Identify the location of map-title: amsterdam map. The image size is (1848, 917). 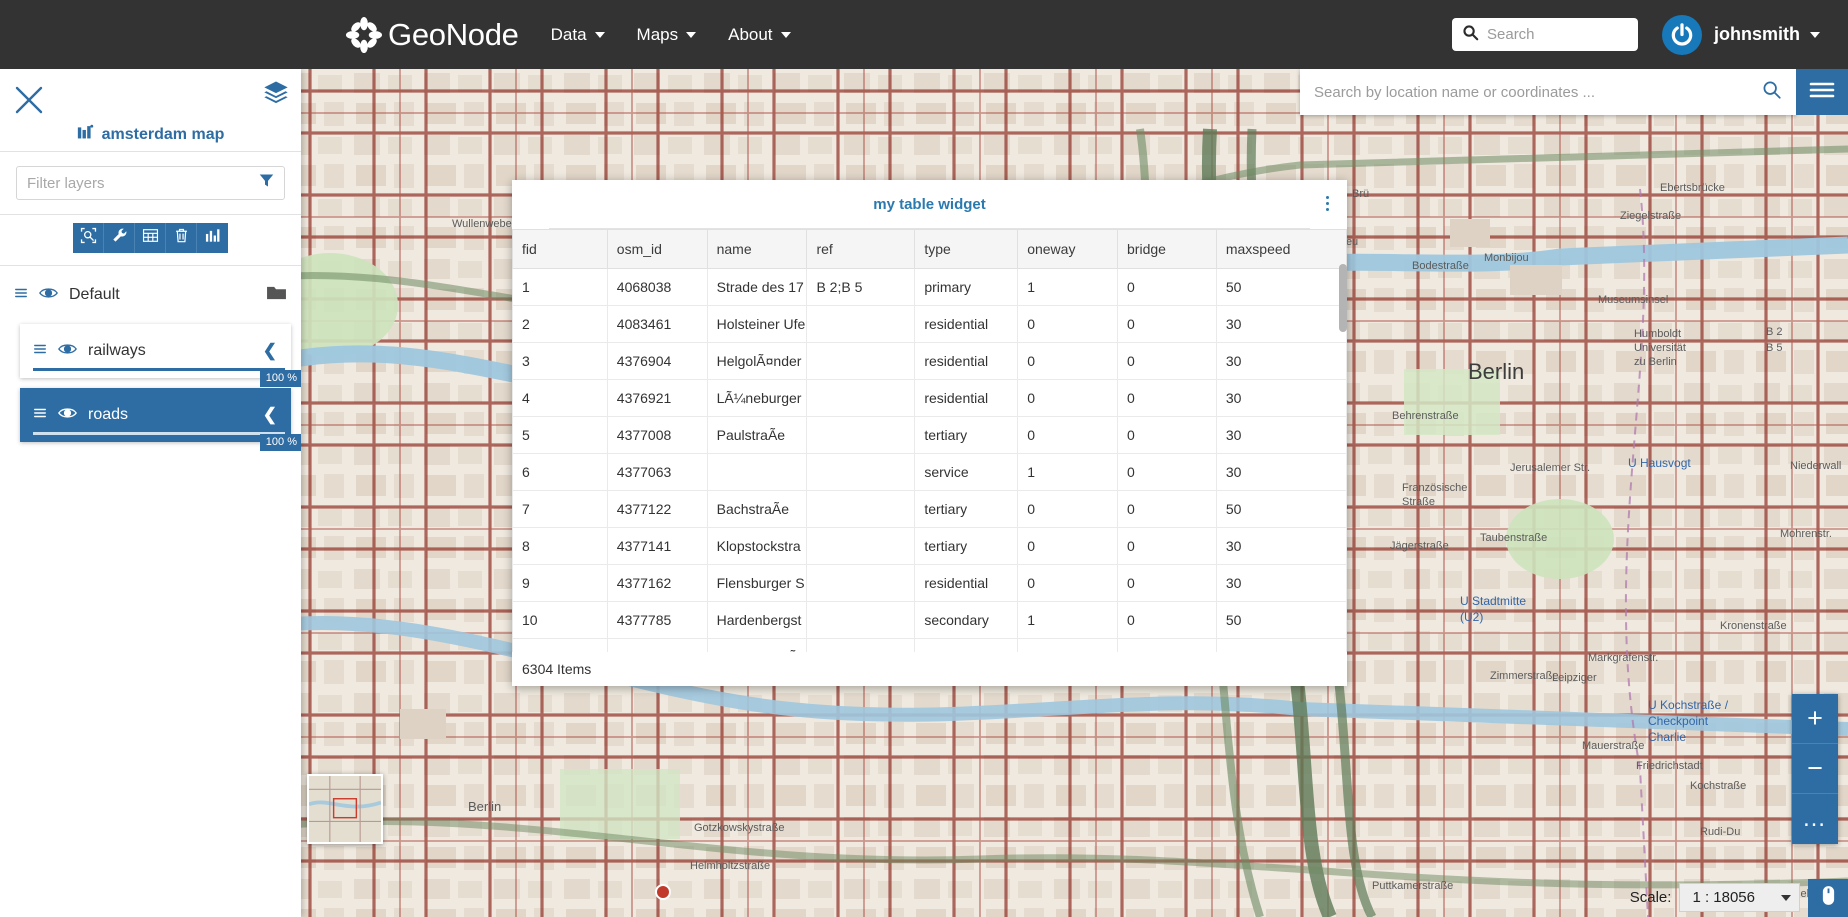
(150, 135).